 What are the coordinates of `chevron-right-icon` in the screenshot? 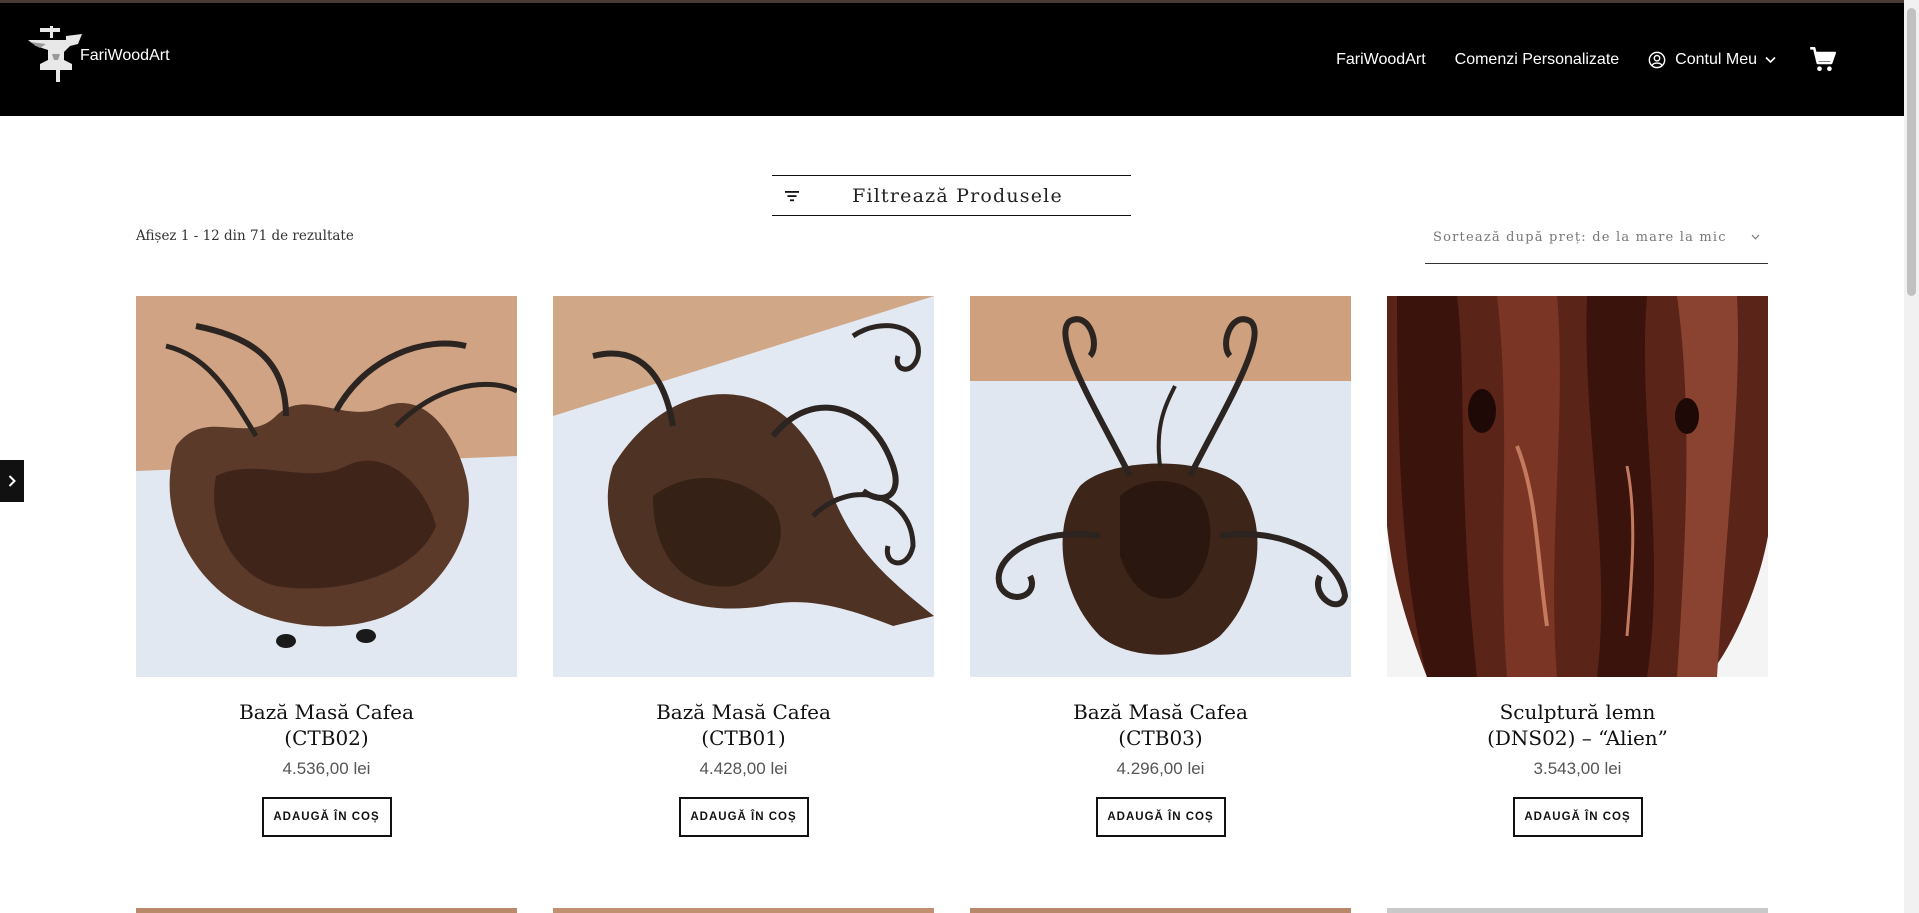 It's located at (12, 481).